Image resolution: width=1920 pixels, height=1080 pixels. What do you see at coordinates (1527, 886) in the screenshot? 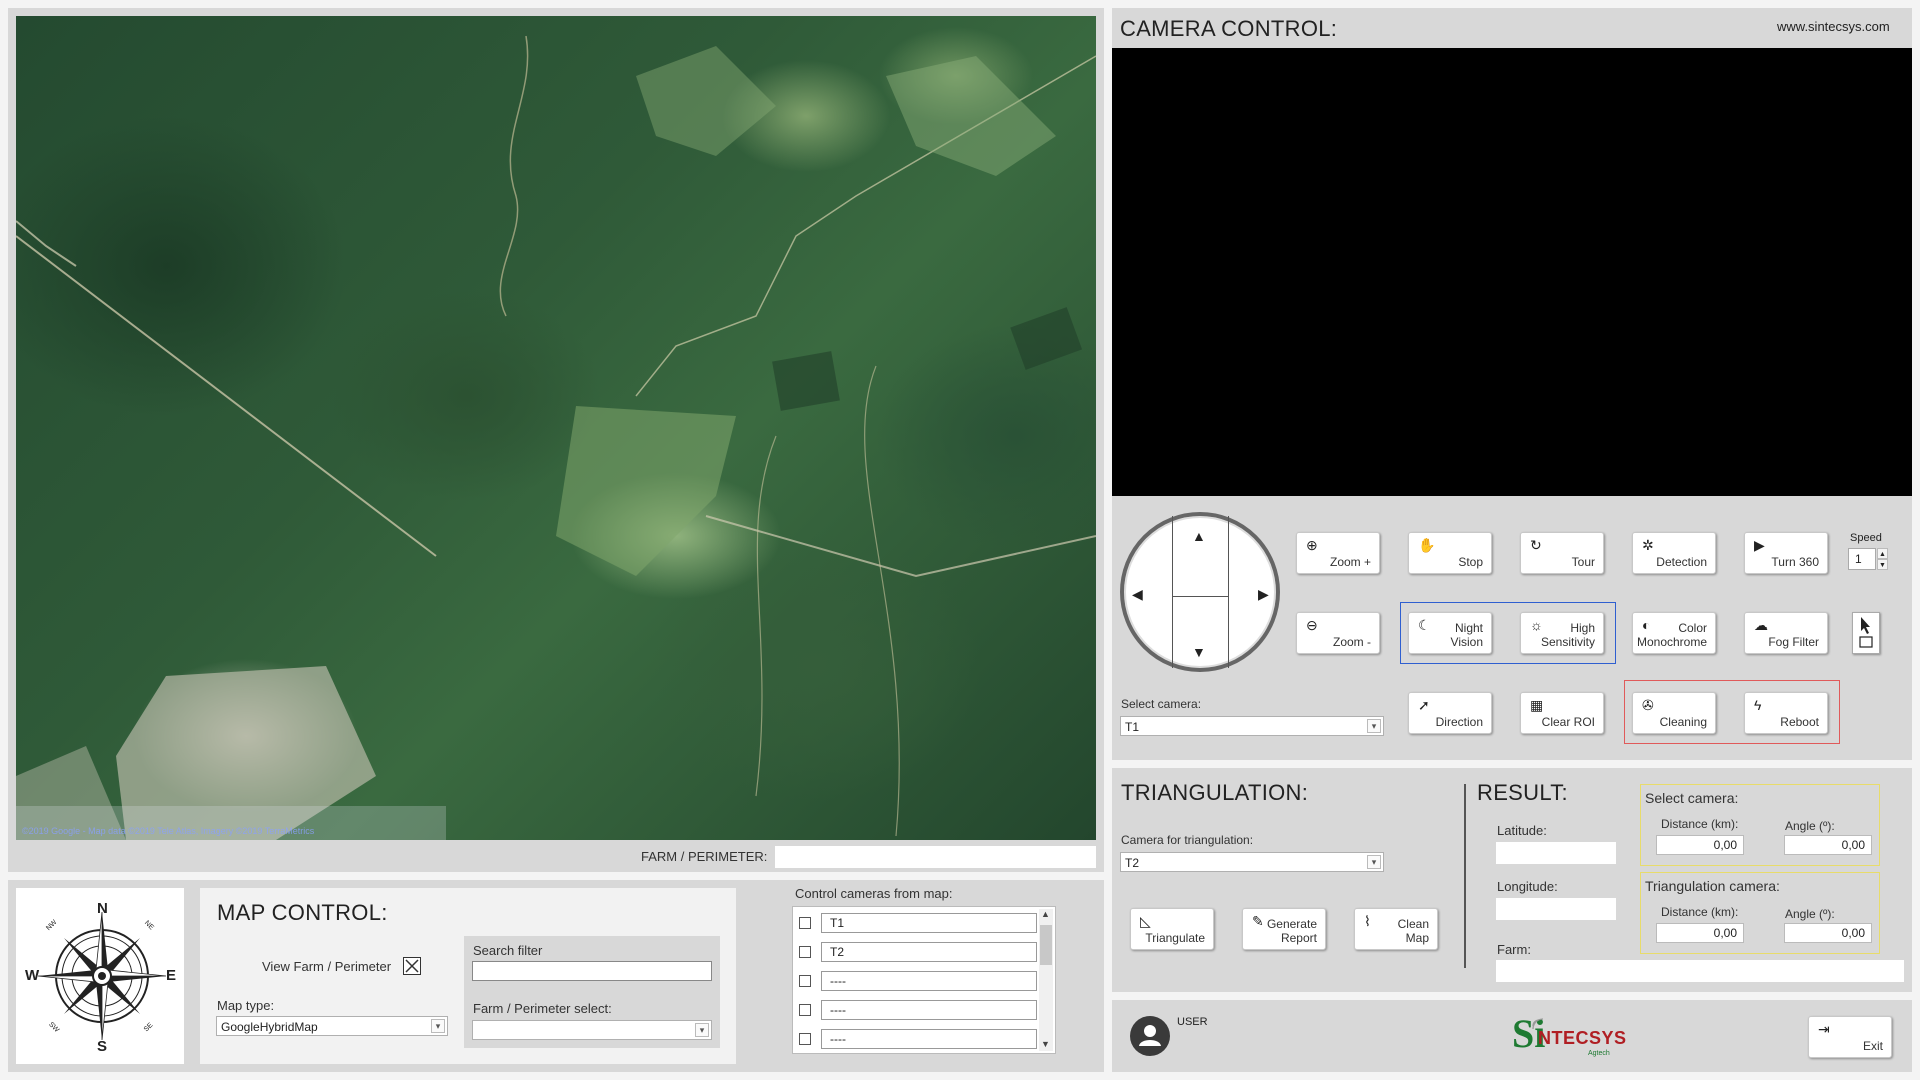
I see `longitude-label: Longitude:` at bounding box center [1527, 886].